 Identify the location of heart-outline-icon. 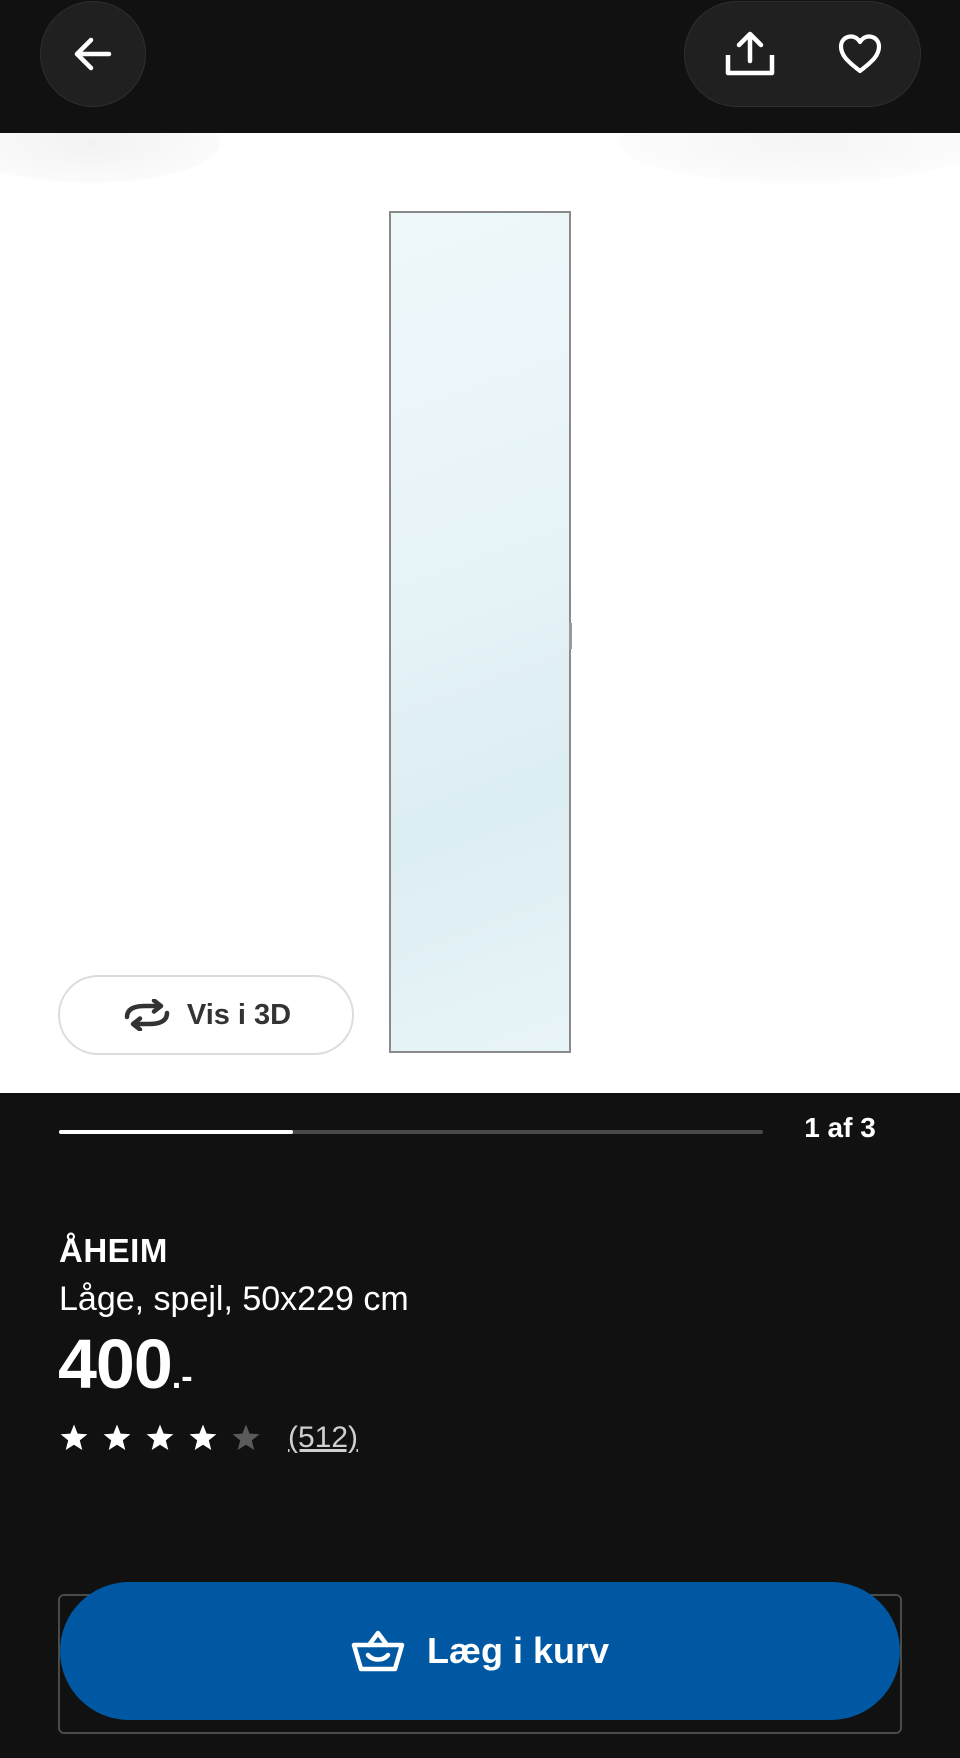
(860, 54).